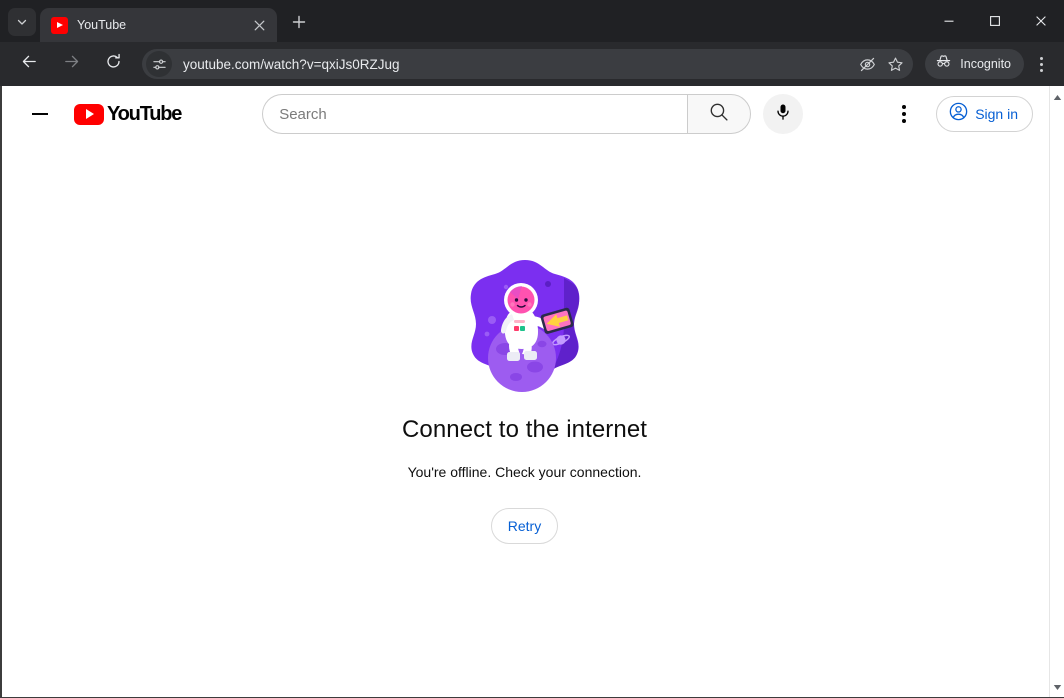 The width and height of the screenshot is (1064, 698). What do you see at coordinates (867, 64) in the screenshot?
I see `tracking-protection-button` at bounding box center [867, 64].